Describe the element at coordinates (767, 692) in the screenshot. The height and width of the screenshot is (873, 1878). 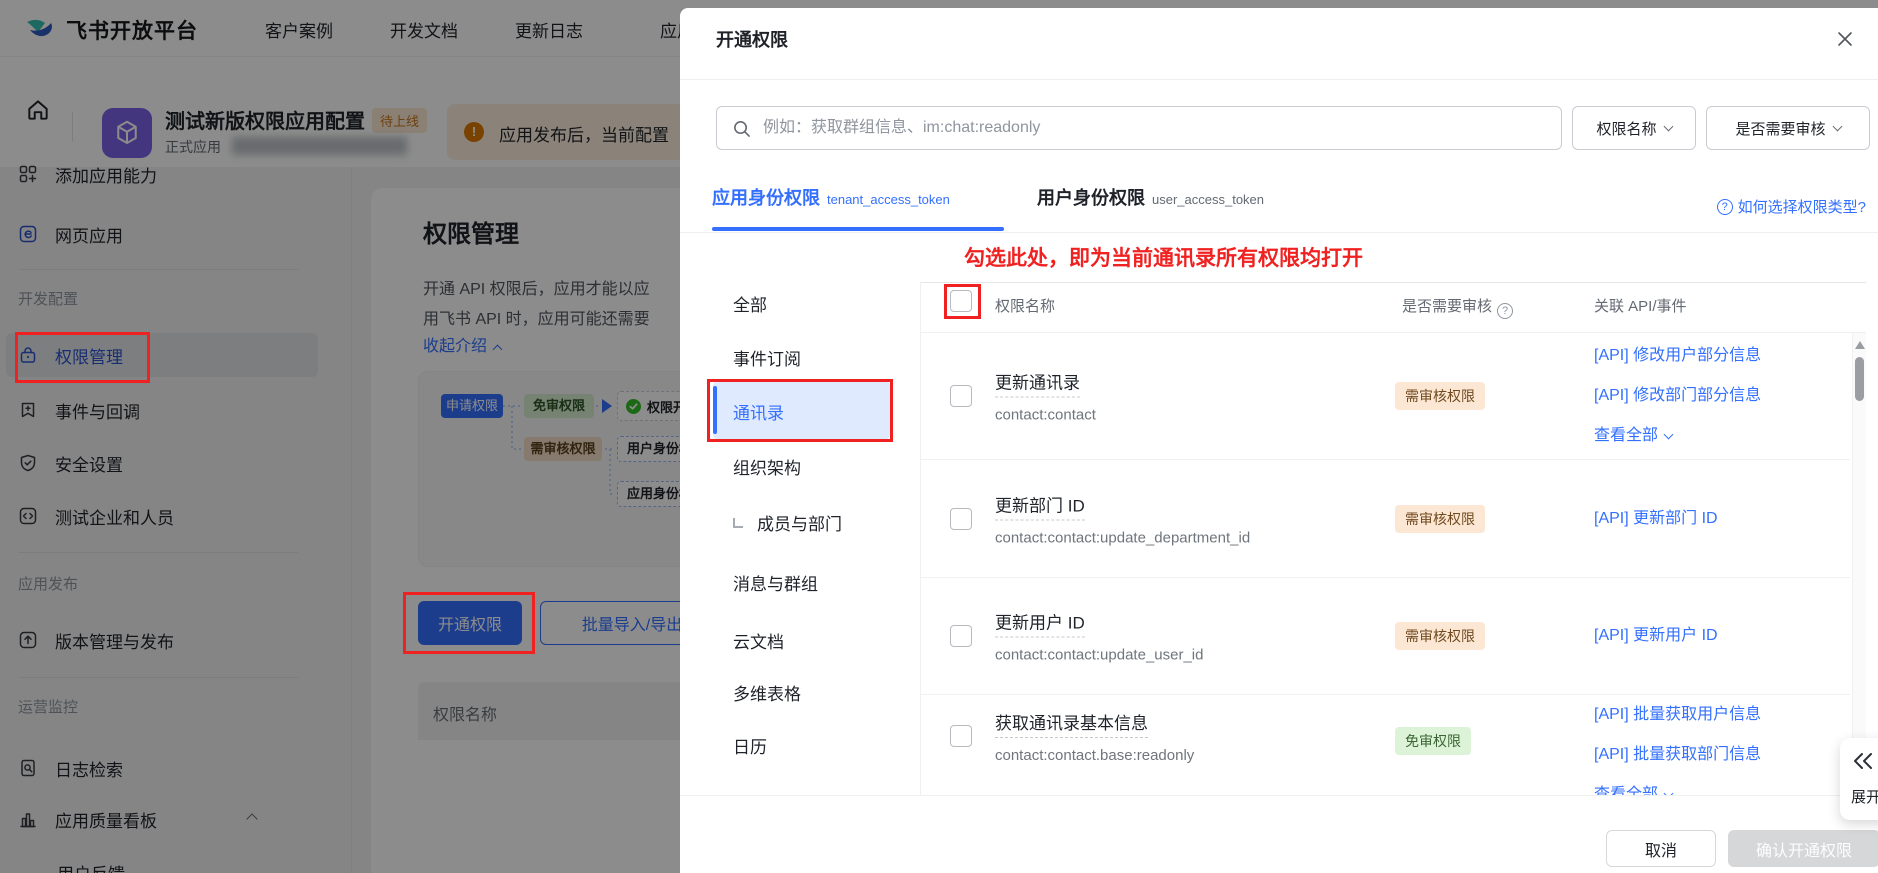
I see `category-item-多维表格: 多维表格` at that location.